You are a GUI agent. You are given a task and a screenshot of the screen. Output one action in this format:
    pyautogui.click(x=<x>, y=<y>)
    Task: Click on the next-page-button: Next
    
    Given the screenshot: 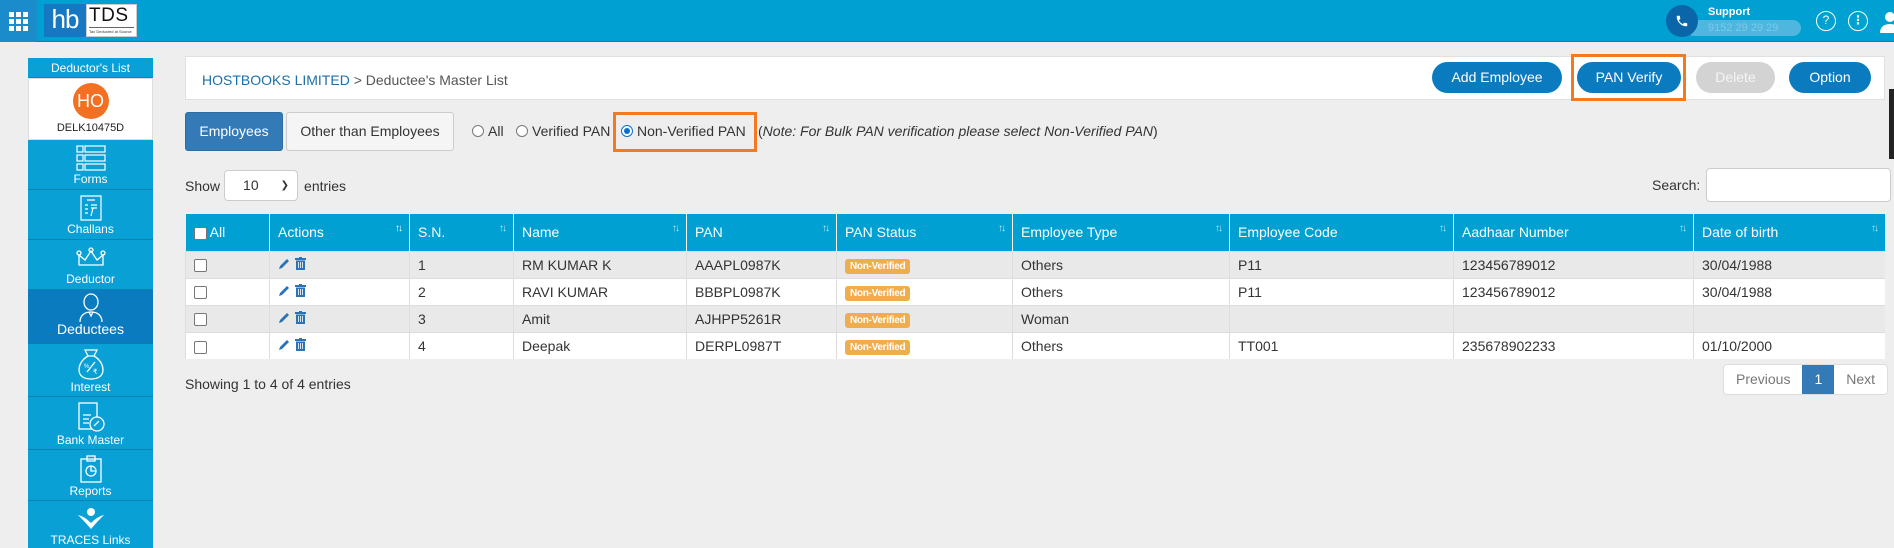 What is the action you would take?
    pyautogui.click(x=1860, y=379)
    